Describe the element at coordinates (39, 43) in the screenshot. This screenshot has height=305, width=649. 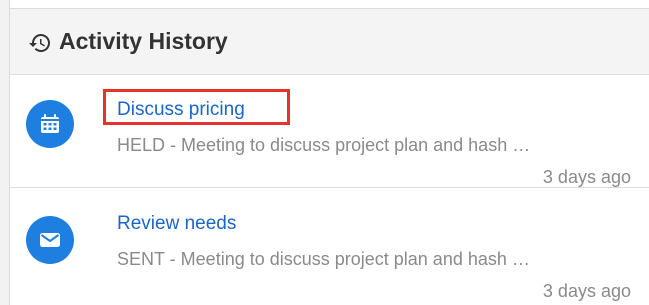
I see `history-icon` at that location.